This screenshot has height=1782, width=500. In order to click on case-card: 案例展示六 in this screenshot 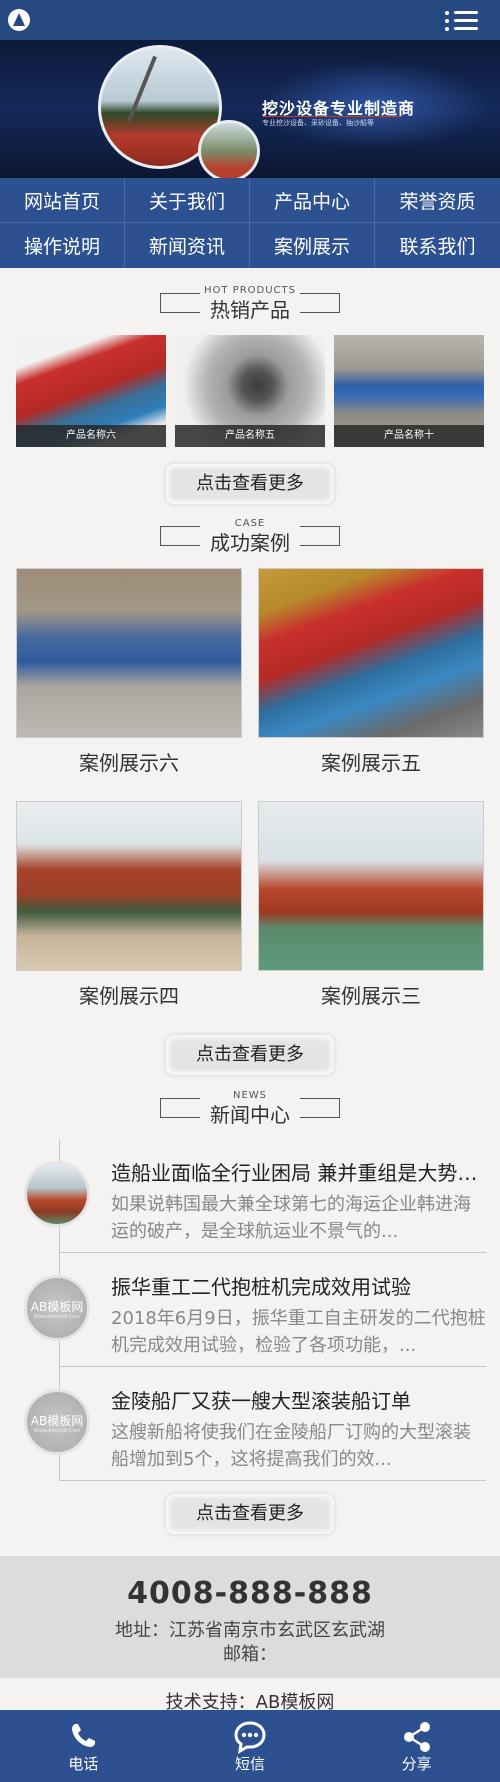, I will do `click(129, 672)`.